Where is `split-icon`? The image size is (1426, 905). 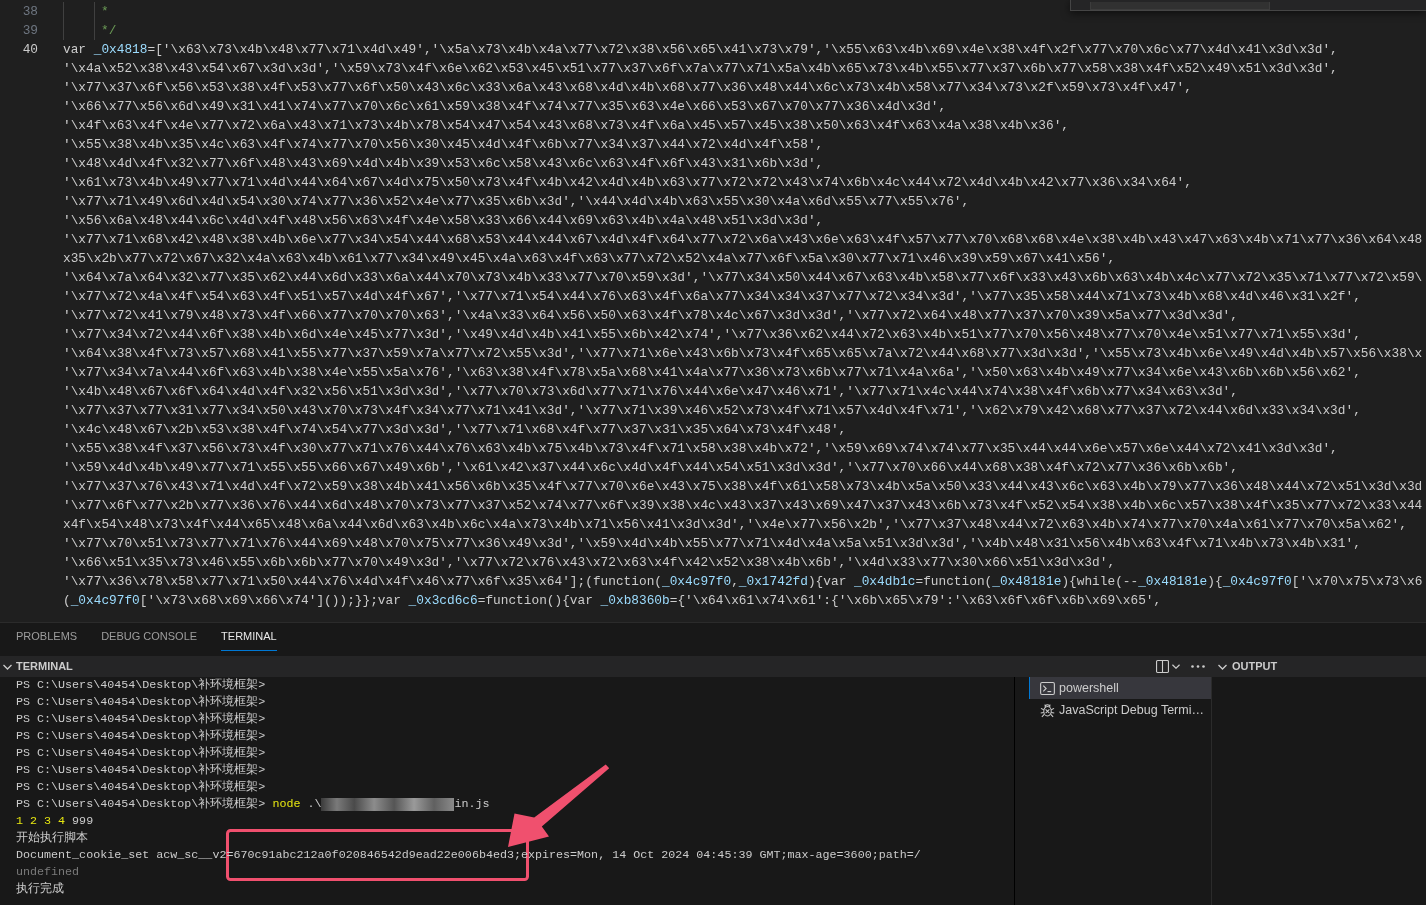
split-icon is located at coordinates (1162, 666).